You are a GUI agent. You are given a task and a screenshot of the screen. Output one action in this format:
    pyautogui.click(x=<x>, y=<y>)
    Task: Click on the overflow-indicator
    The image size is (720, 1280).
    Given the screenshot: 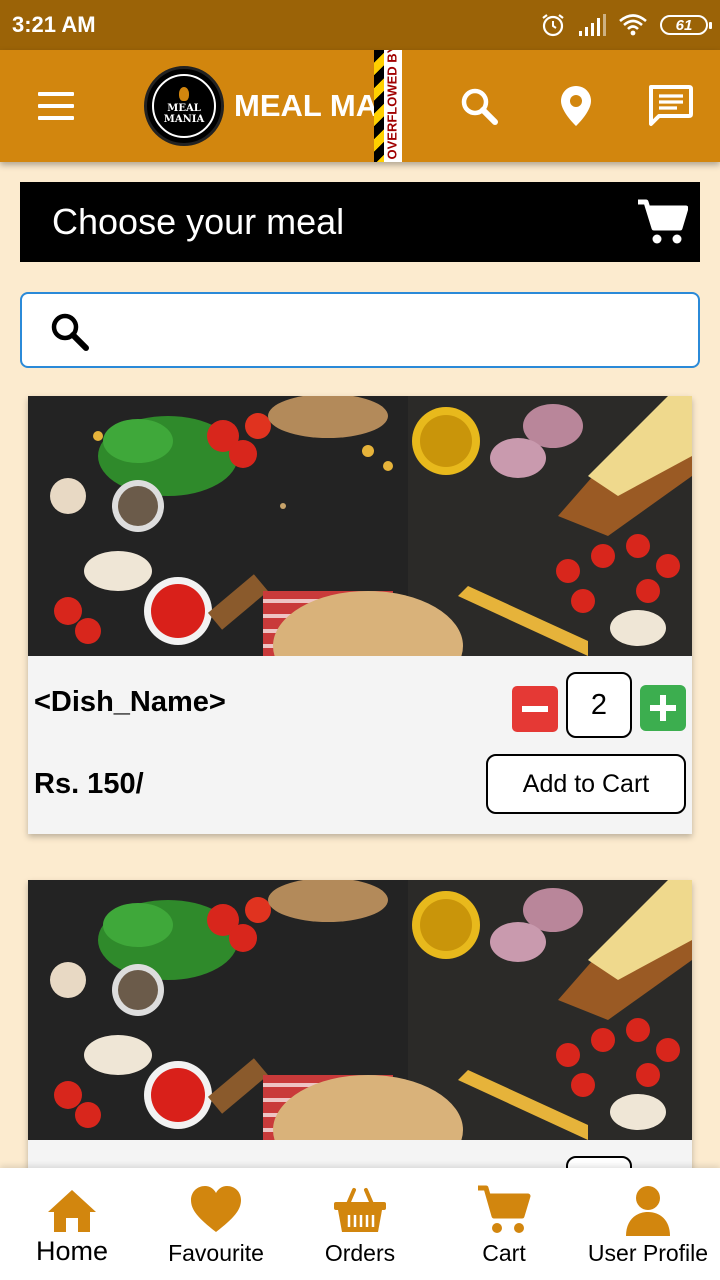 What is the action you would take?
    pyautogui.click(x=379, y=106)
    